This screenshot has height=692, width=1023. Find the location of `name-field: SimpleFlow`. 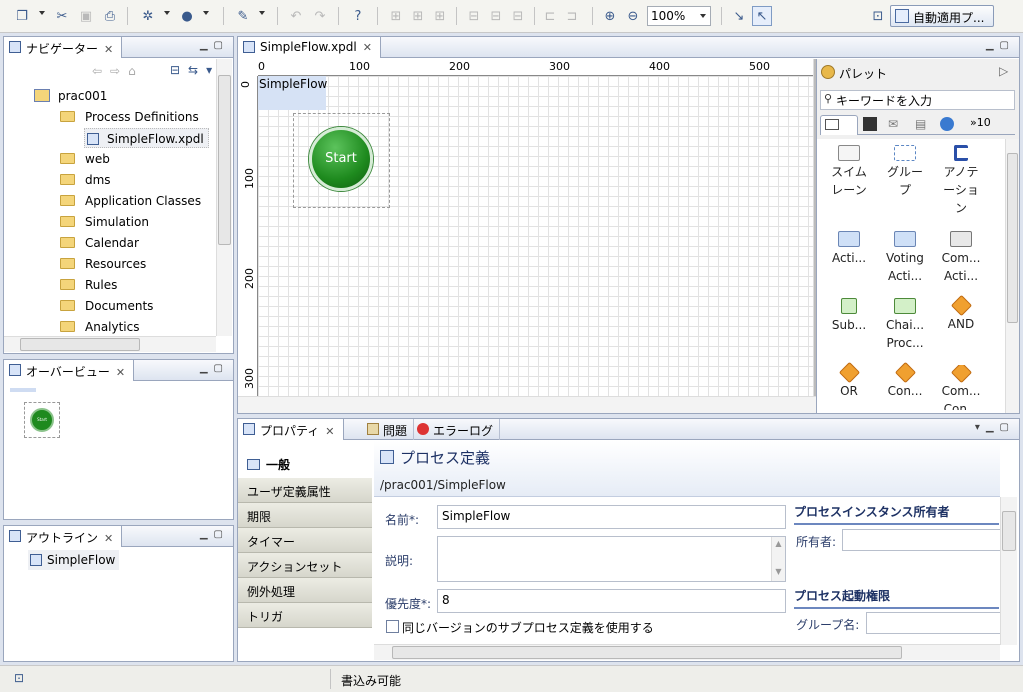

name-field: SimpleFlow is located at coordinates (611, 517).